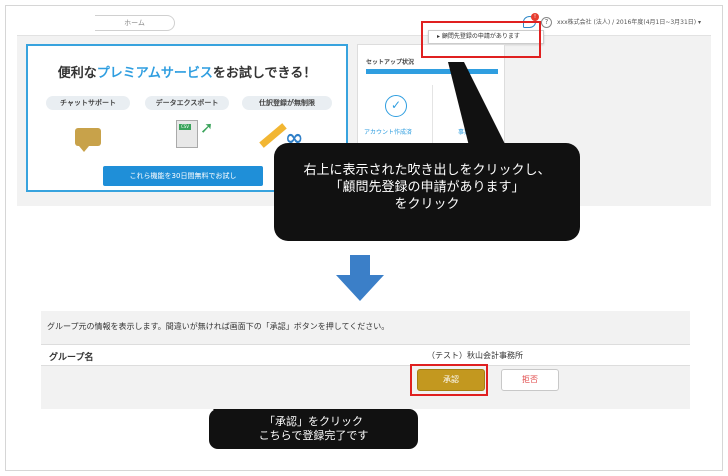 This screenshot has width=728, height=476. What do you see at coordinates (467, 131) in the screenshot?
I see `setup-label-office: 事業所` at bounding box center [467, 131].